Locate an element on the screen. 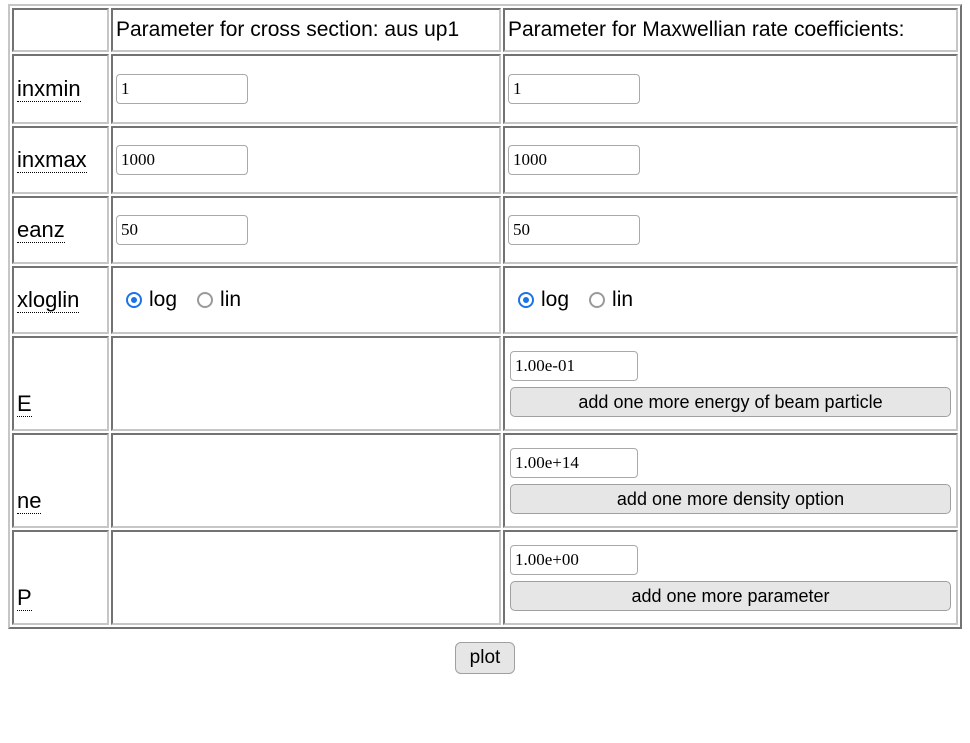  row-label-text: E is located at coordinates (24, 404).